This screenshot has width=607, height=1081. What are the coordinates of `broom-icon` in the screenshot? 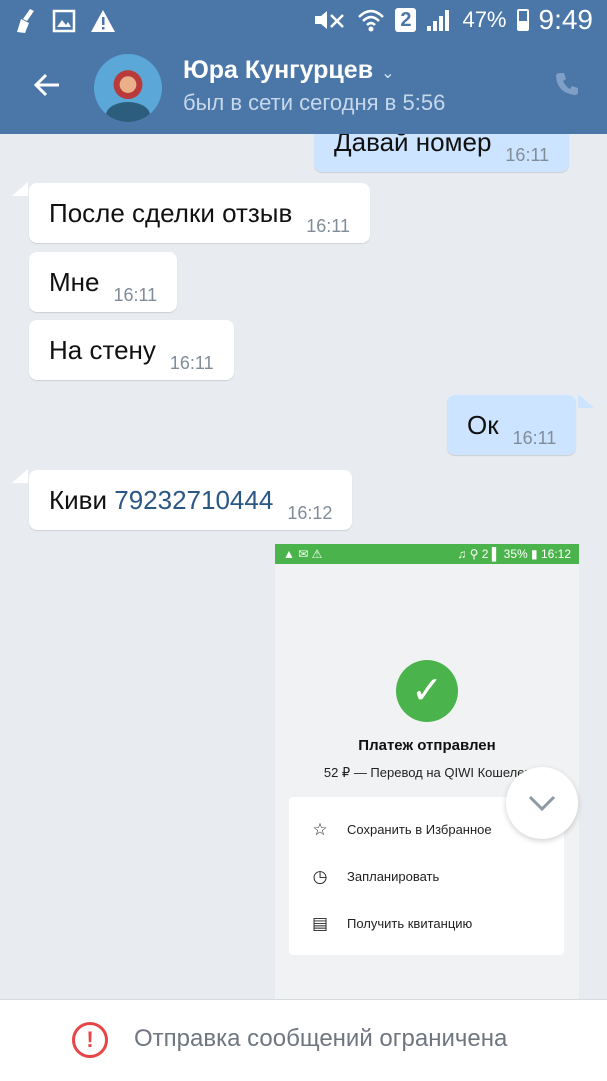 It's located at (25, 21).